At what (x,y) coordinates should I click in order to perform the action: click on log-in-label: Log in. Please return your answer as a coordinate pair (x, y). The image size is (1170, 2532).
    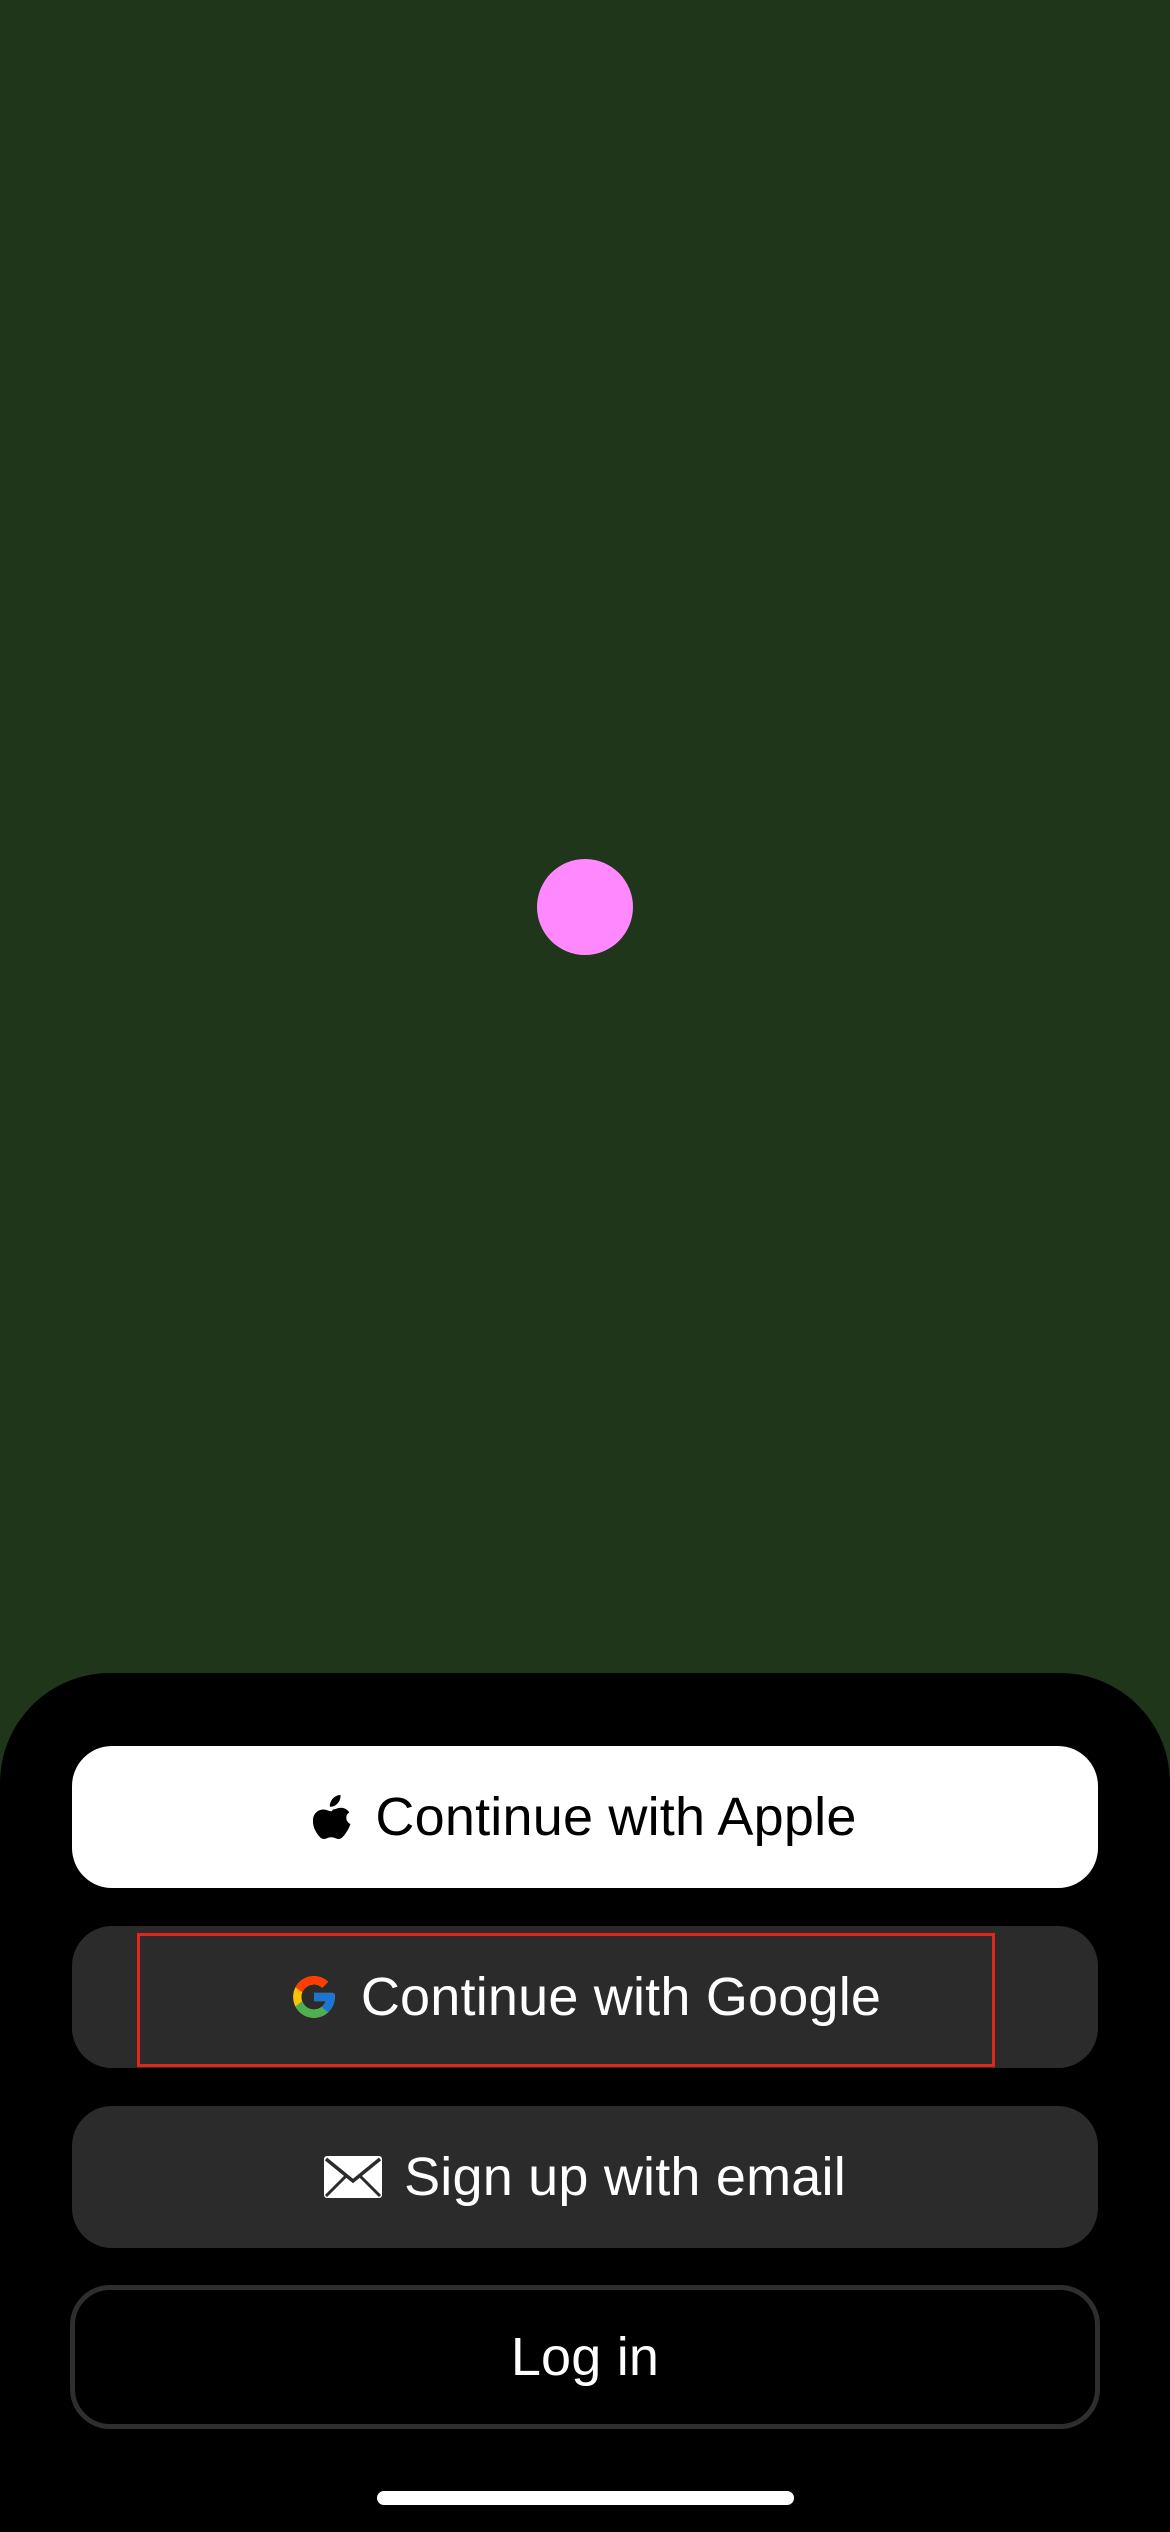
    Looking at the image, I should click on (585, 2357).